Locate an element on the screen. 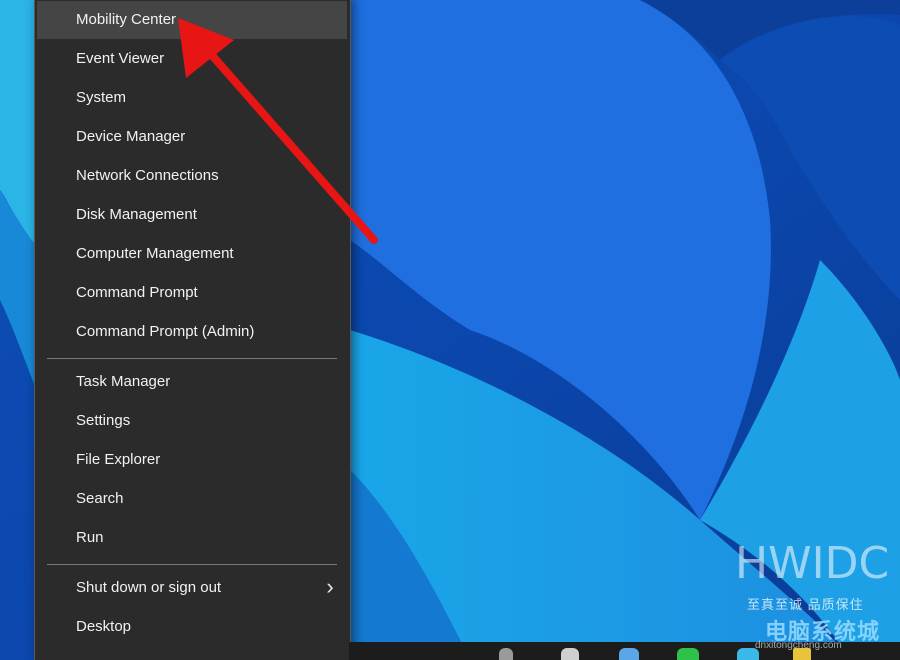 The image size is (900, 660). menu-item-label: File Explorer is located at coordinates (118, 459).